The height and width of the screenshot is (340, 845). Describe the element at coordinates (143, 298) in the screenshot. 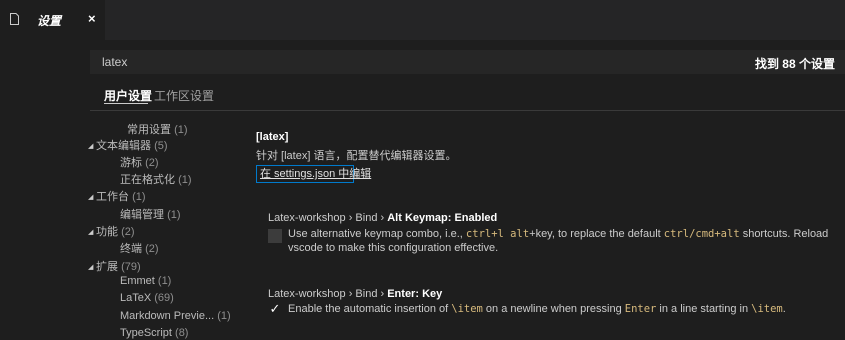

I see `toc-item-latex: LaTeX (69)` at that location.